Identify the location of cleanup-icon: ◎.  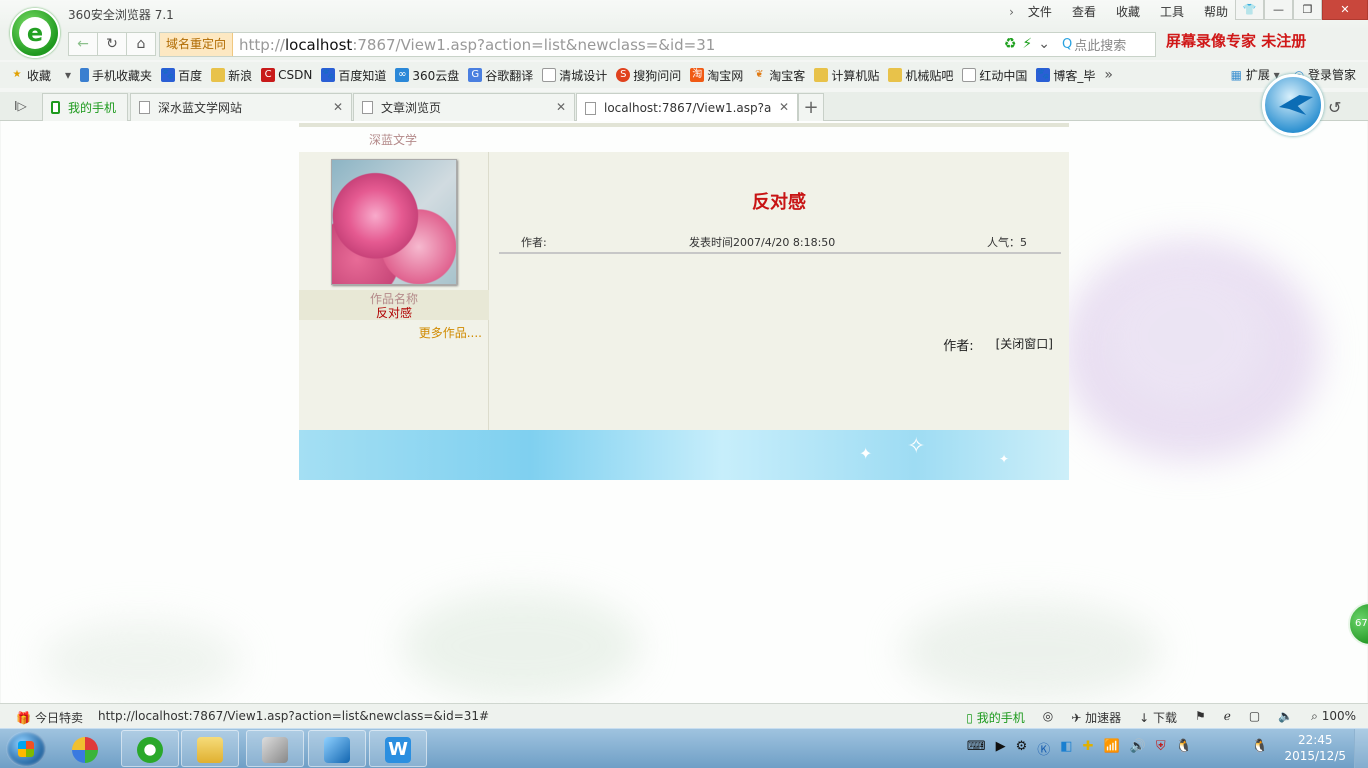
(1048, 717).